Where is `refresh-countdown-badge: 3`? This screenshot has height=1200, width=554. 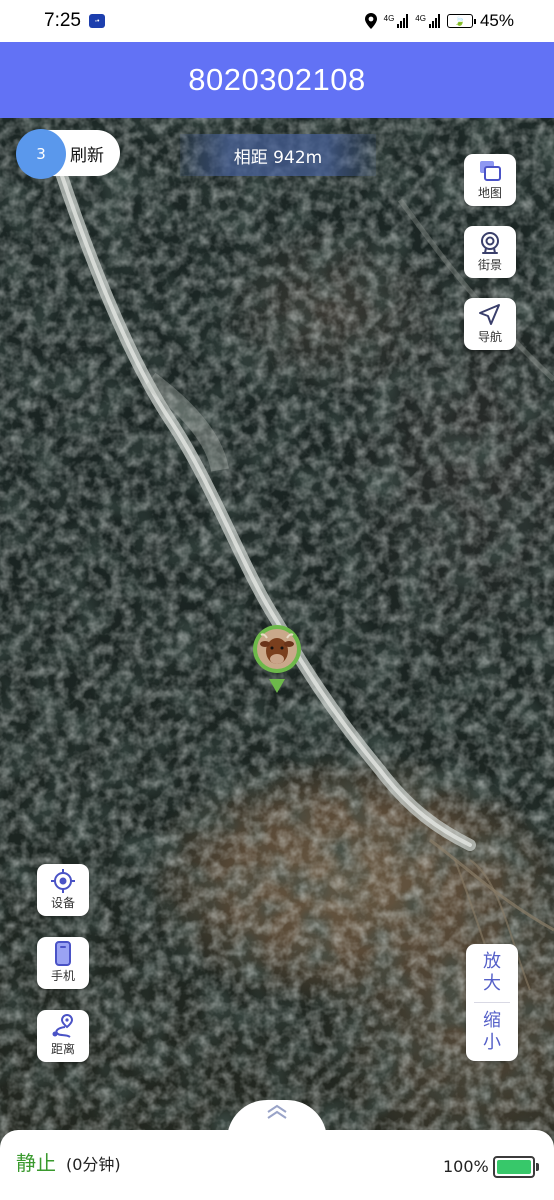 refresh-countdown-badge: 3 is located at coordinates (41, 154).